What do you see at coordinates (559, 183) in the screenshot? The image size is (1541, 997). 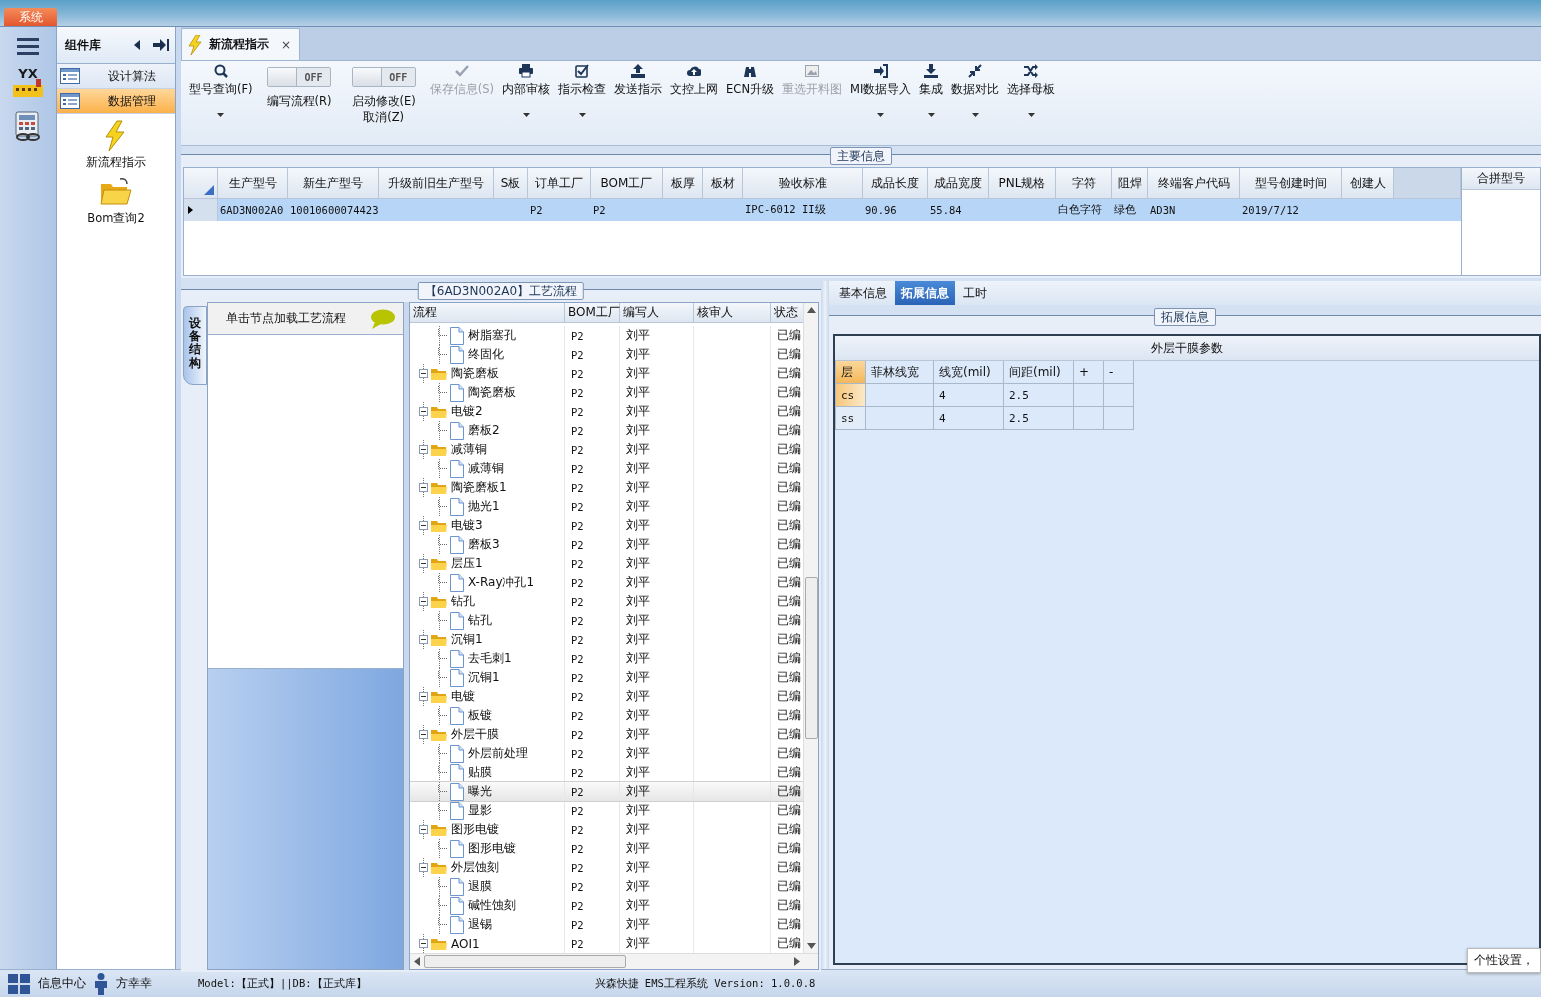 I see `column-header: 订单工厂` at bounding box center [559, 183].